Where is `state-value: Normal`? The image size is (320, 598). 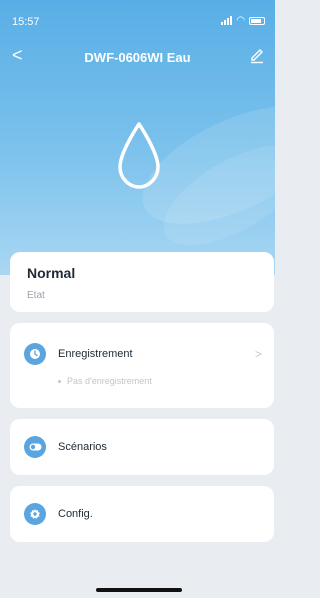
state-value: Normal is located at coordinates (51, 273).